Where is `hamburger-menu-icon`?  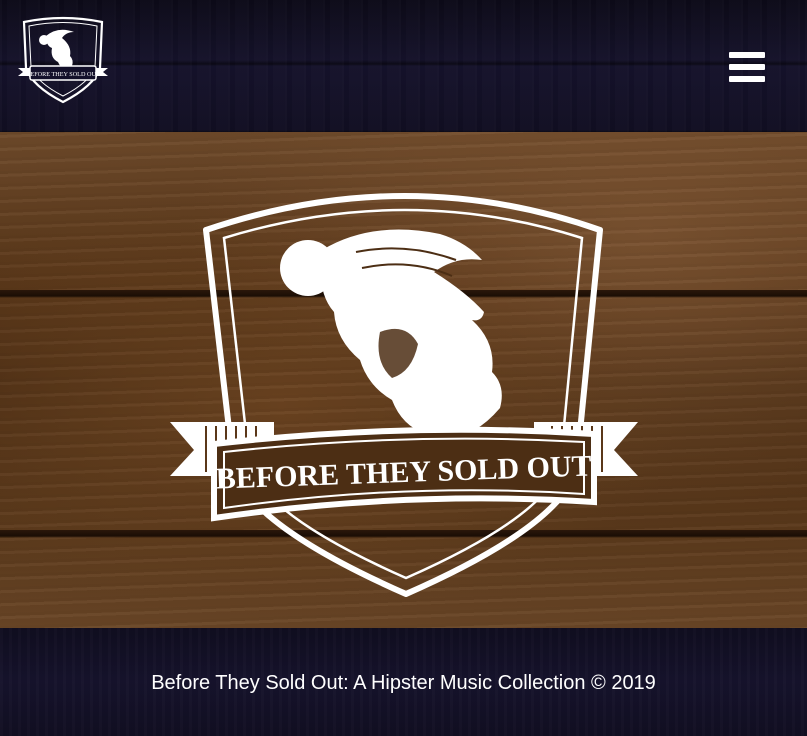 hamburger-menu-icon is located at coordinates (747, 67).